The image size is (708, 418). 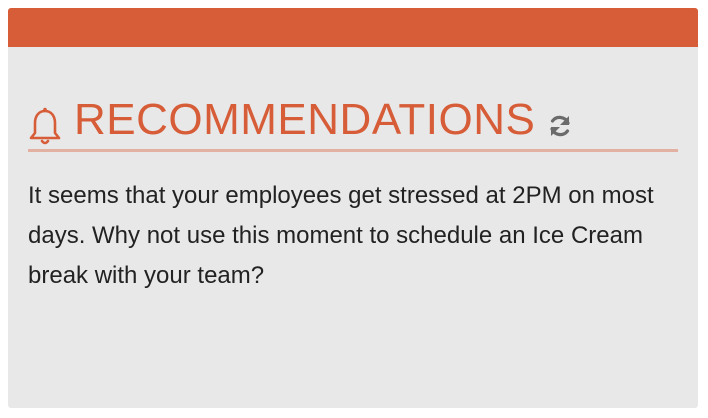 What do you see at coordinates (353, 27) in the screenshot?
I see `card-accent-bar` at bounding box center [353, 27].